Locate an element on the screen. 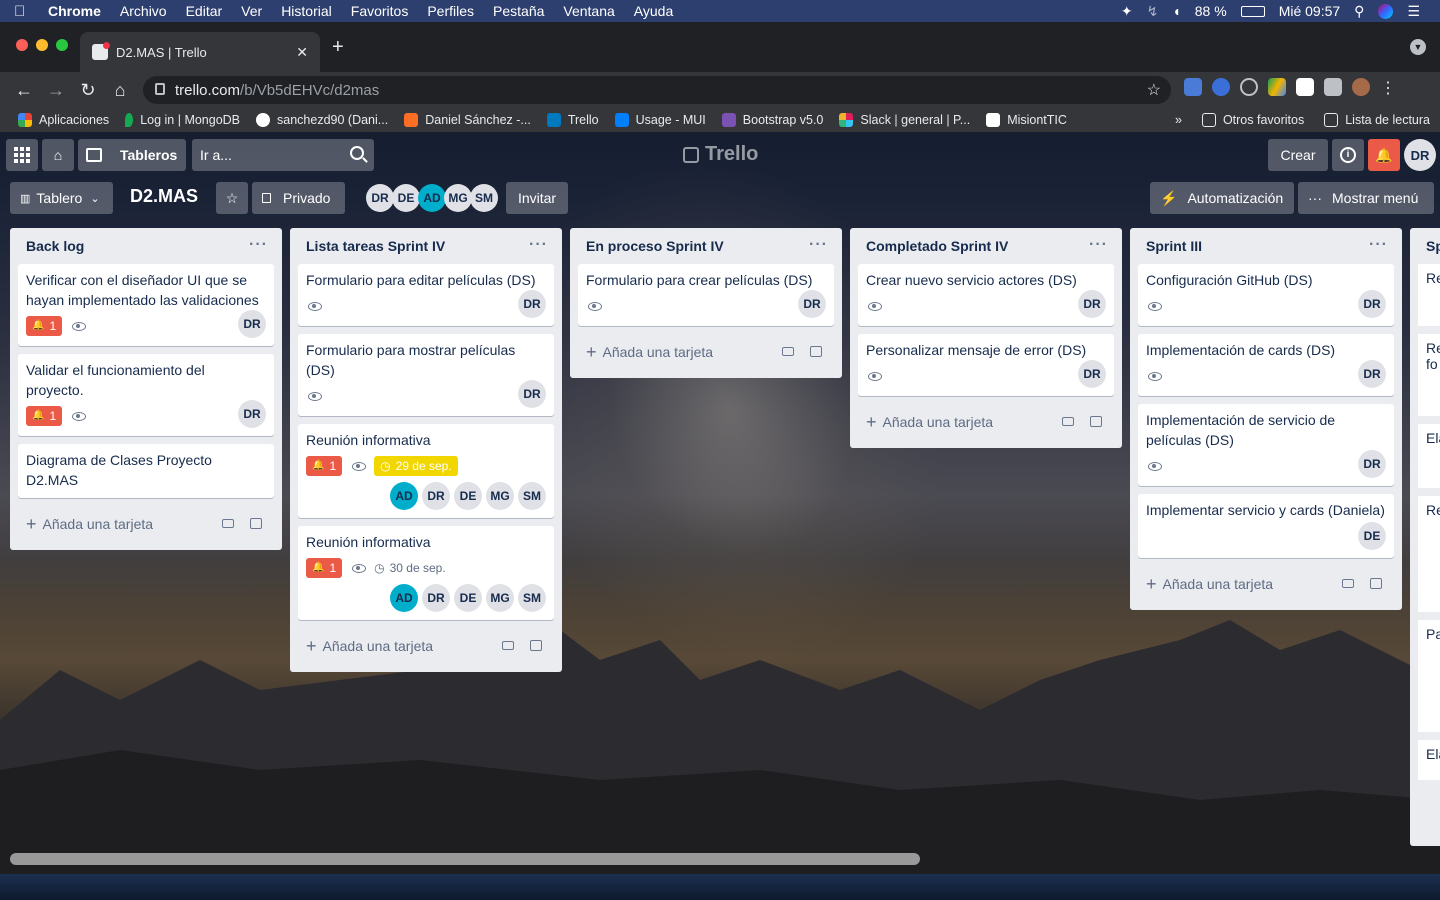 The image size is (1440, 900). card: Personalizar mensaje de error (DS) DR is located at coordinates (986, 365).